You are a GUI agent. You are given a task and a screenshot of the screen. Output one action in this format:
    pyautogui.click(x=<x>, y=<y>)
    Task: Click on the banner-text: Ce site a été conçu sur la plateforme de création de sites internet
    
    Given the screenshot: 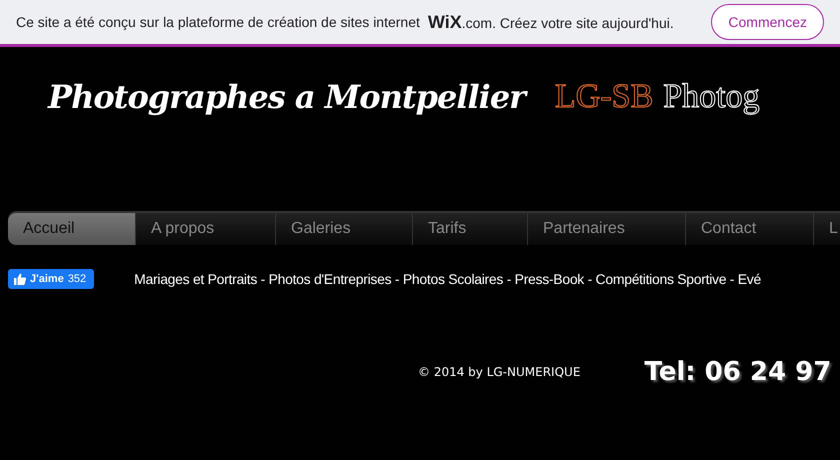 What is the action you would take?
    pyautogui.click(x=218, y=22)
    